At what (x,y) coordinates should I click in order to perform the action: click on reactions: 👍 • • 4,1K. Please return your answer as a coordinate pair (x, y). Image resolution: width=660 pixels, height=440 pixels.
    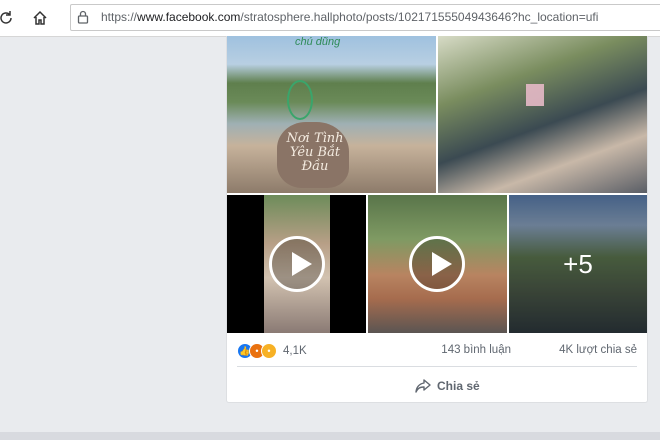
    Looking at the image, I should click on (272, 351).